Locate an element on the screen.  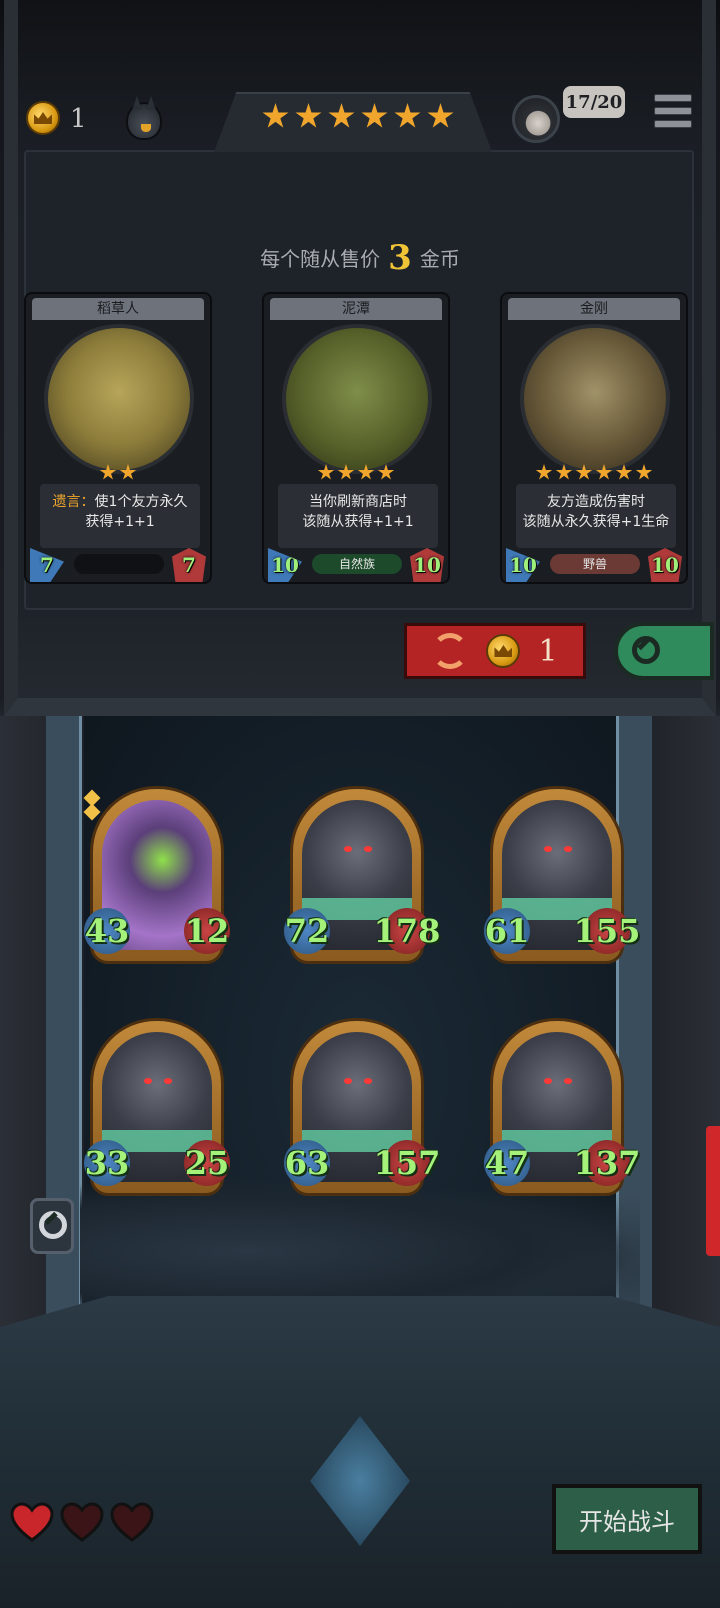
card-keyword: 遗言： is located at coordinates (73, 502).